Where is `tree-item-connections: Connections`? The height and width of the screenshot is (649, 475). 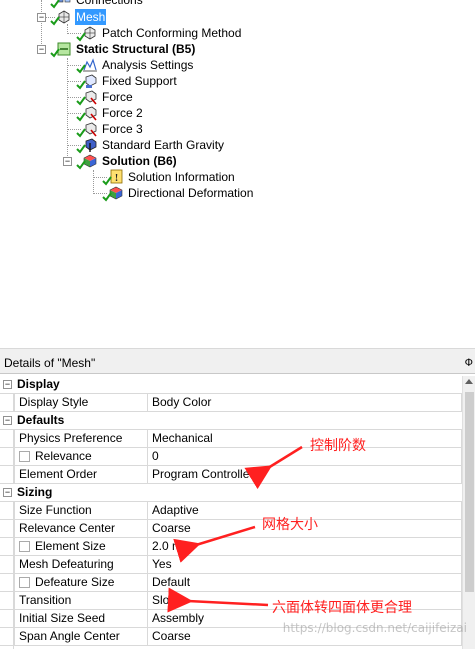 tree-item-connections: Connections is located at coordinates (97, 4).